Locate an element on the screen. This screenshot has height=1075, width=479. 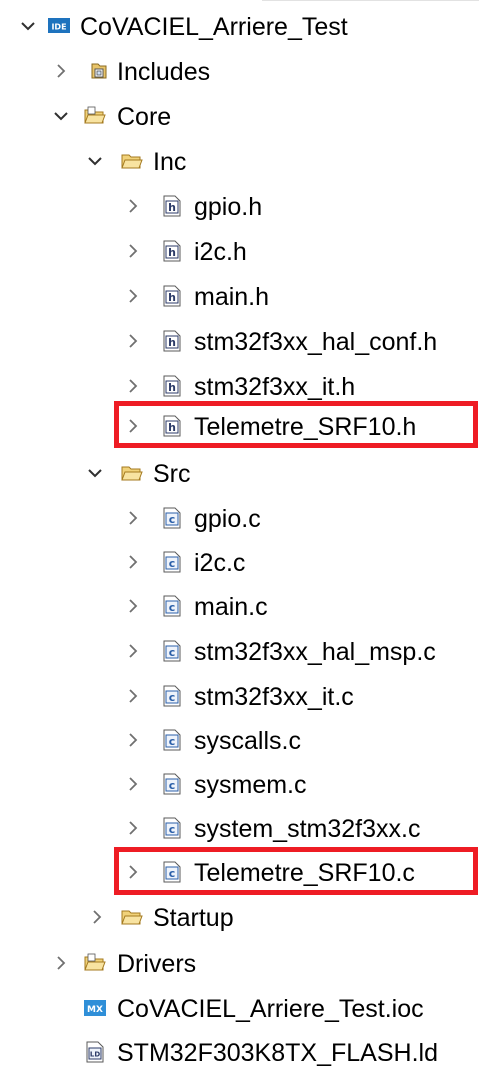
tree-item-label: i2c.c is located at coordinates (220, 563).